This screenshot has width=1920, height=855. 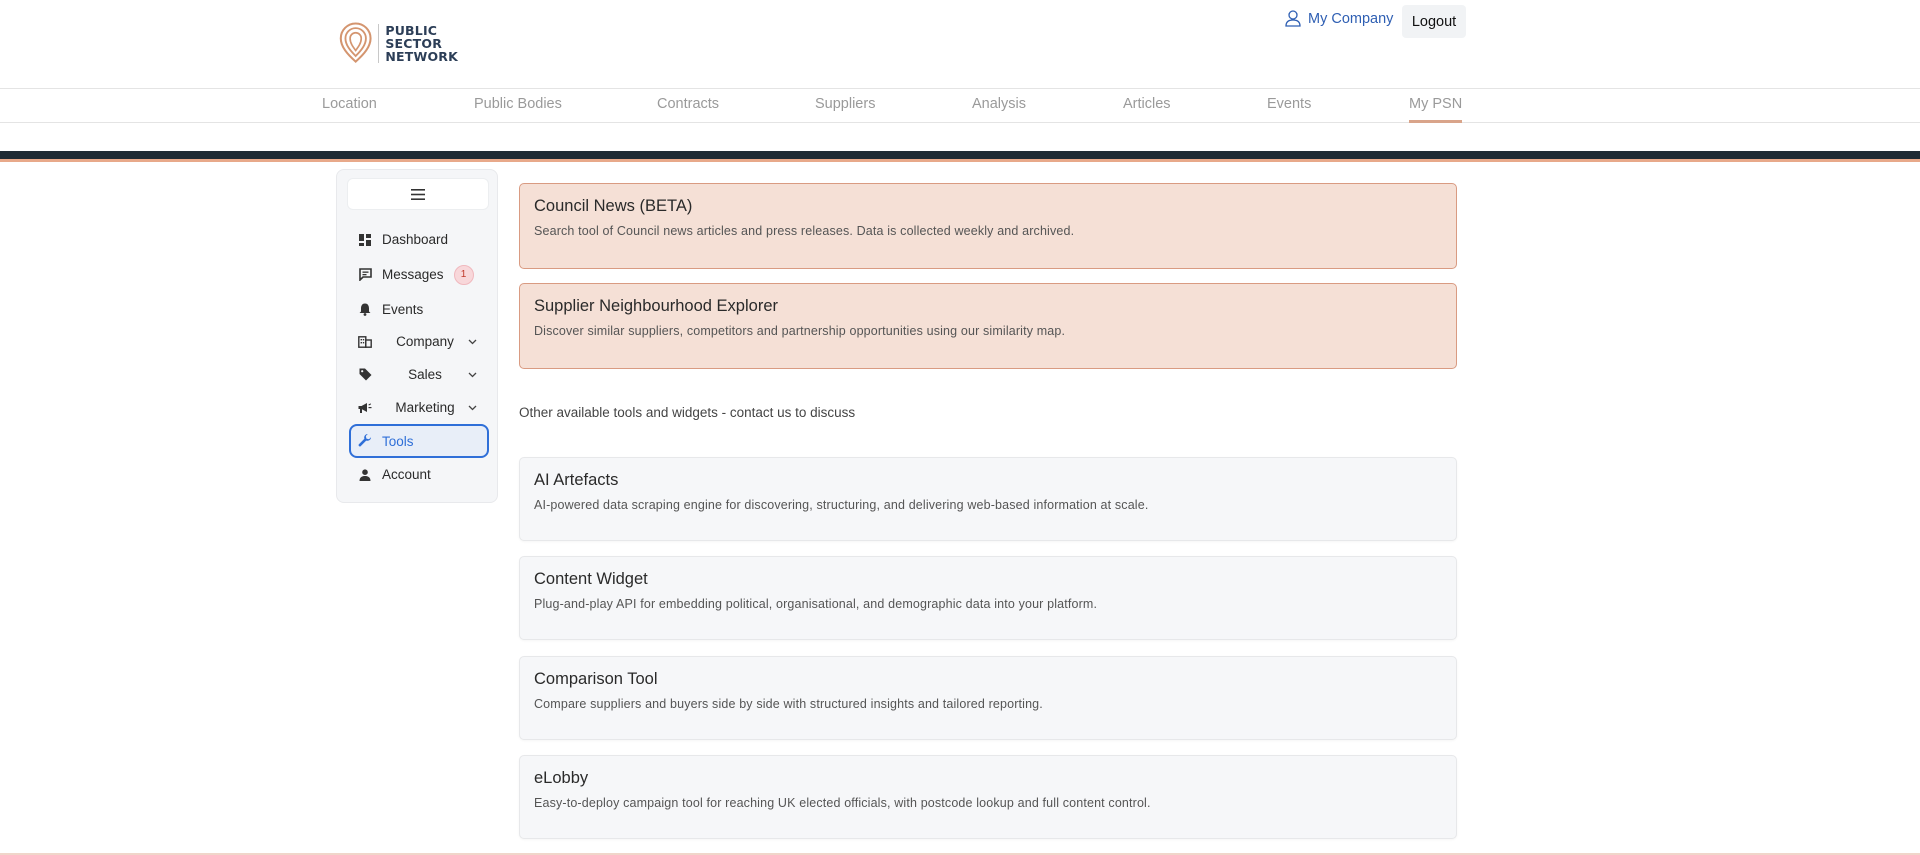 I want to click on message-icon, so click(x=365, y=275).